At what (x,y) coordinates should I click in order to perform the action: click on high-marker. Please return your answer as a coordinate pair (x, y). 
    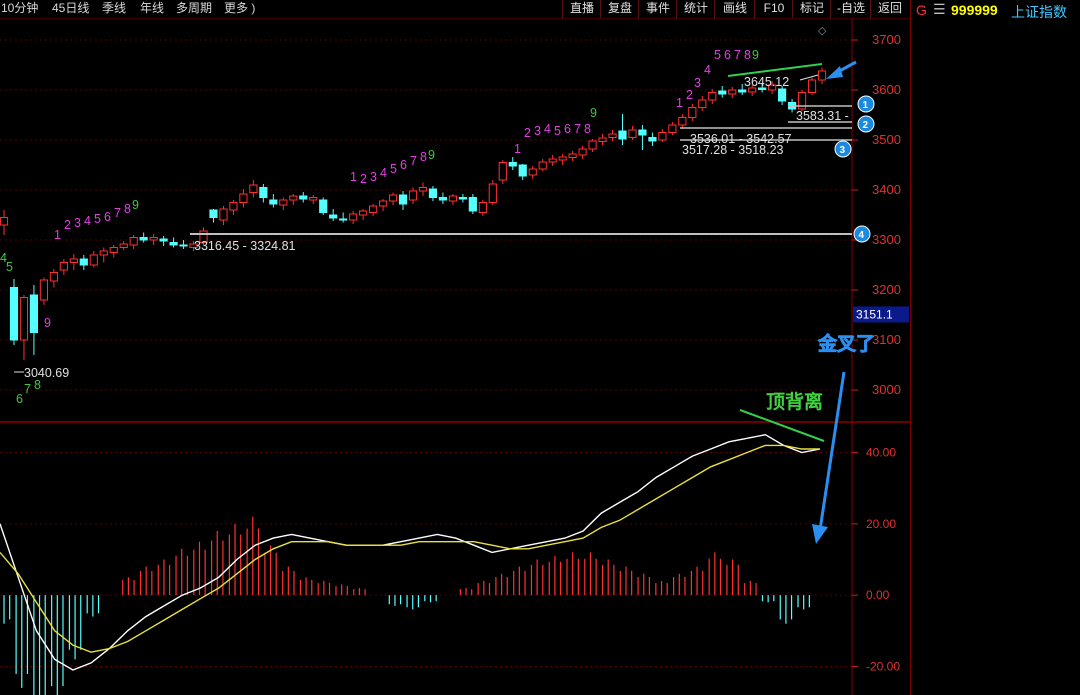
    Looking at the image, I should click on (809, 77).